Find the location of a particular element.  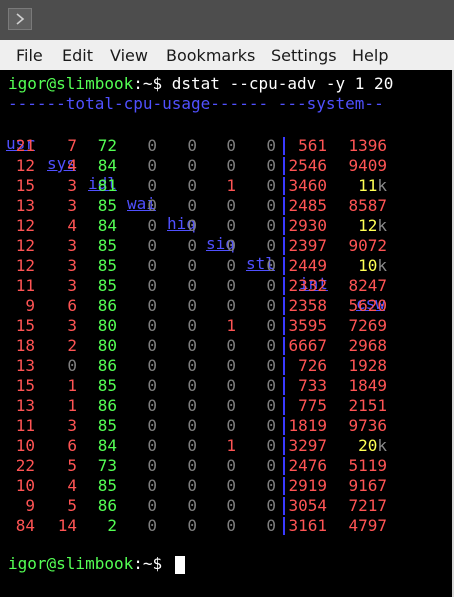

cell-csw: 5119 is located at coordinates (367, 465).